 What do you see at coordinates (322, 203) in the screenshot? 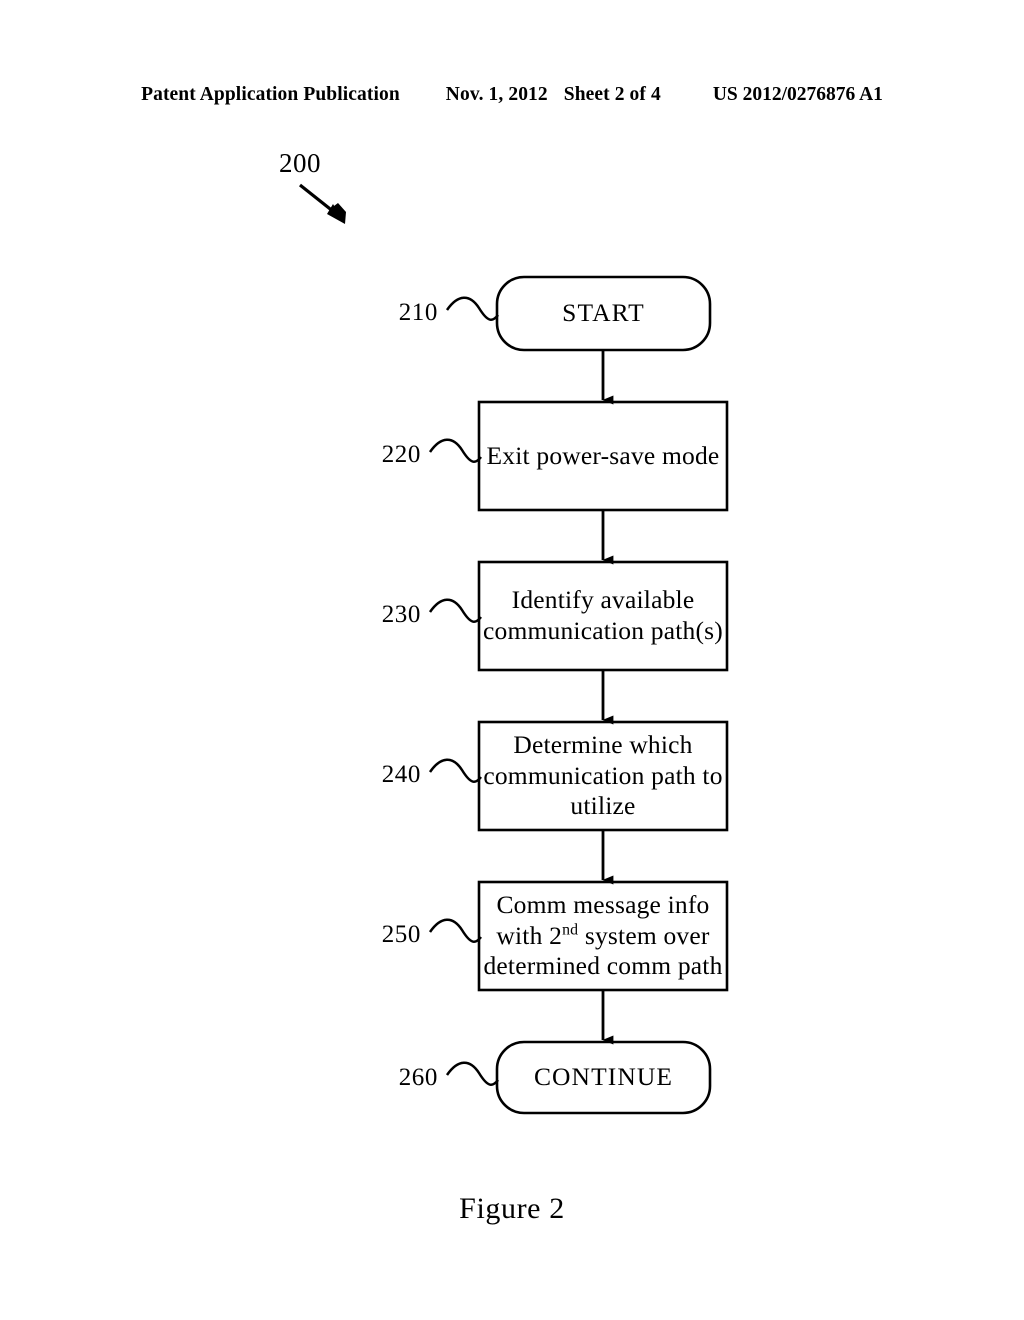
I see `figure-lead-arrow` at bounding box center [322, 203].